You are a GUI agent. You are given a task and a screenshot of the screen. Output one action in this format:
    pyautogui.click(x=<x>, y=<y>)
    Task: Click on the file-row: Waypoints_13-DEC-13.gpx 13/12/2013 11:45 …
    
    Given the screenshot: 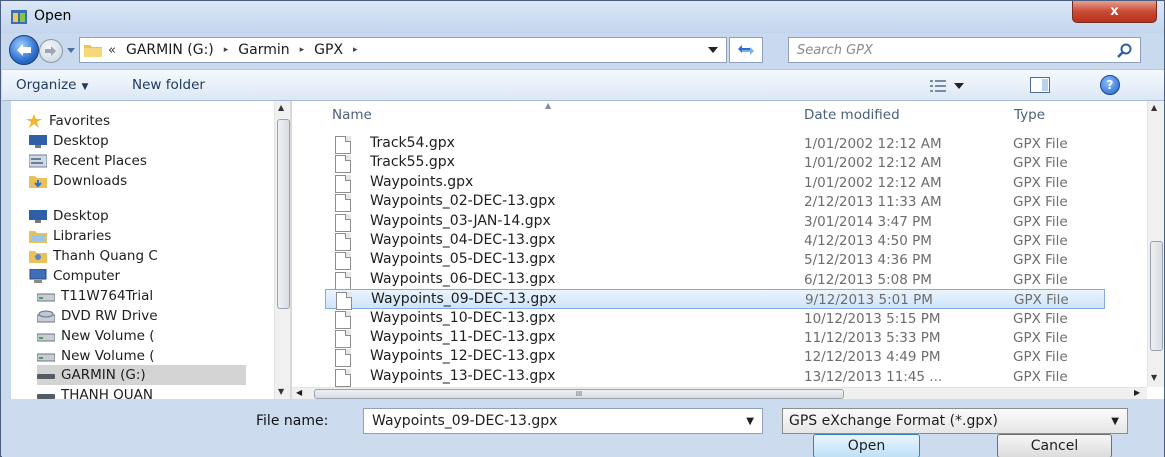 What is the action you would take?
    pyautogui.click(x=715, y=377)
    